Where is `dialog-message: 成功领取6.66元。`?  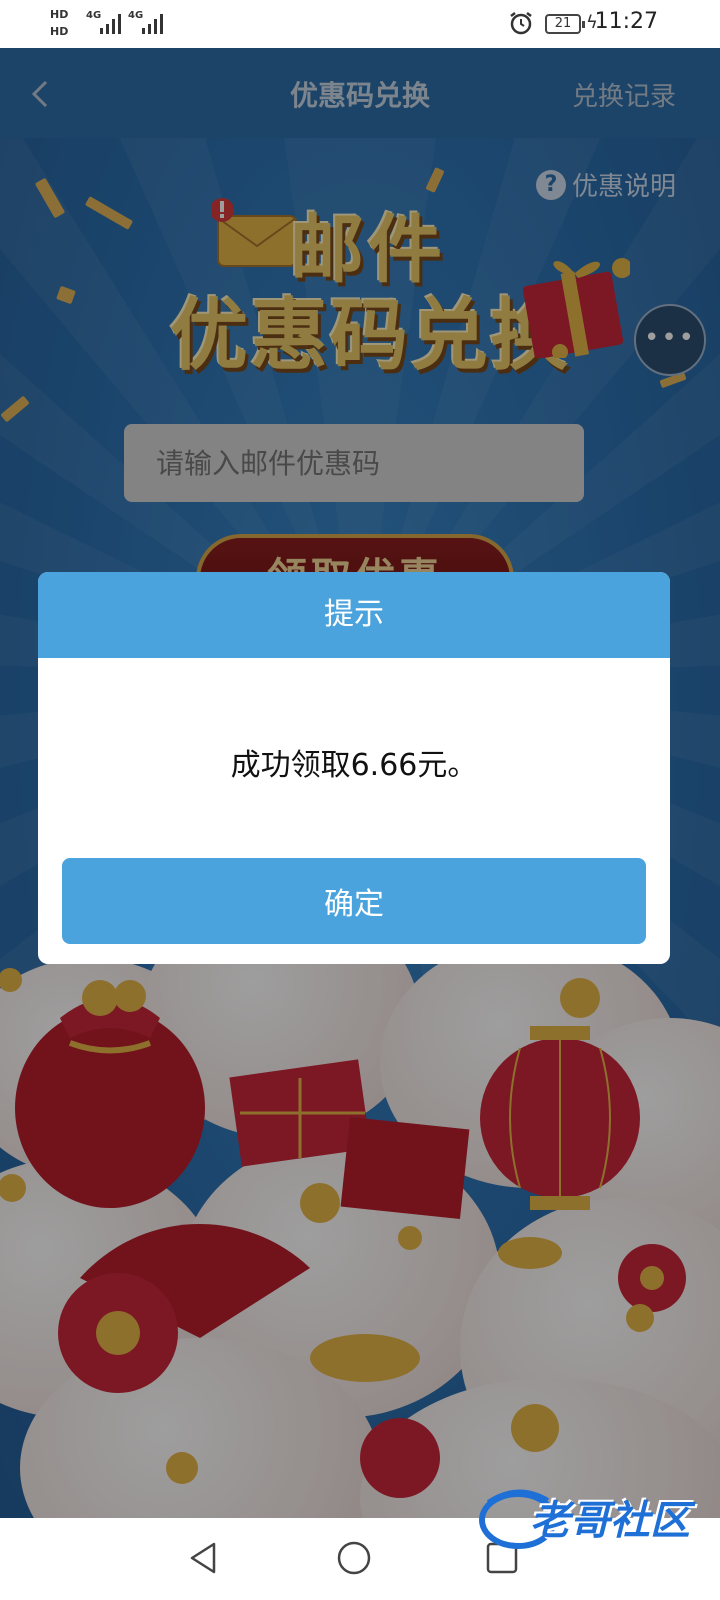
dialog-message: 成功领取6.66元。 is located at coordinates (354, 765).